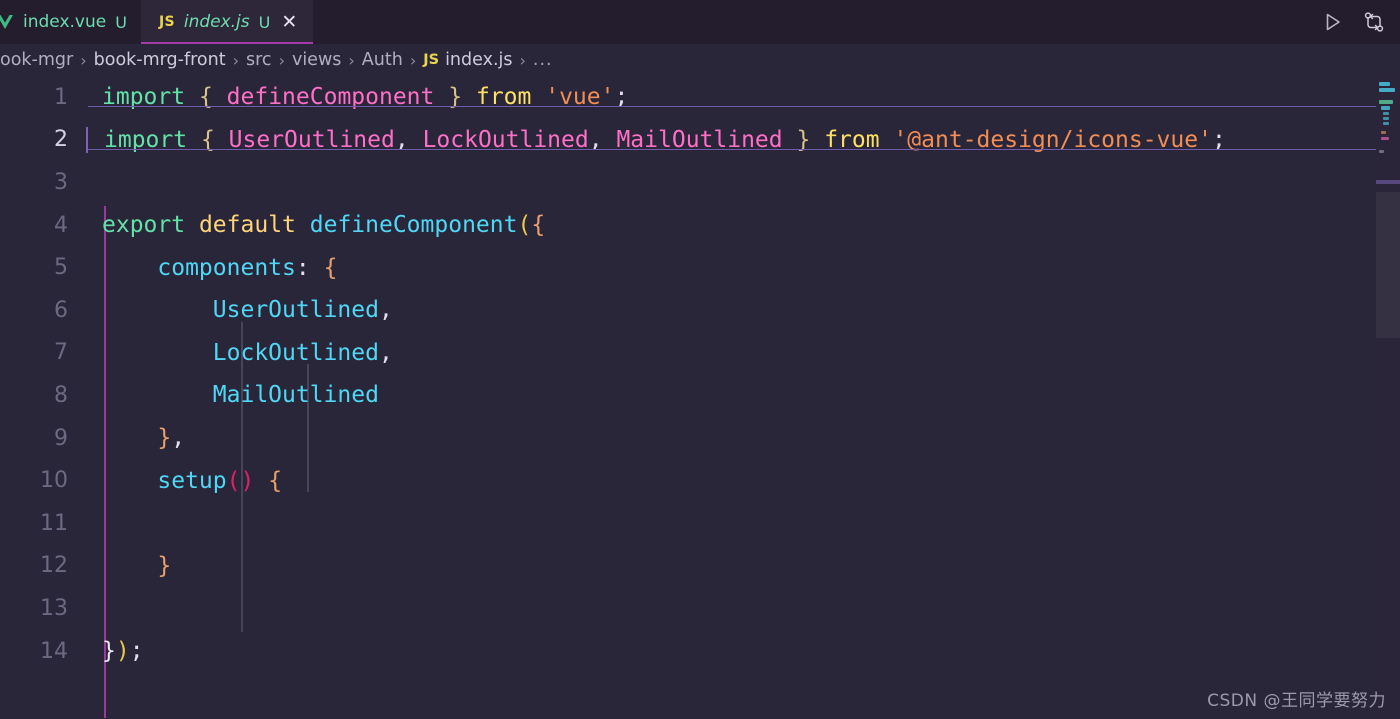  I want to click on code-line: 4 export default defineComponent({, so click(700, 225).